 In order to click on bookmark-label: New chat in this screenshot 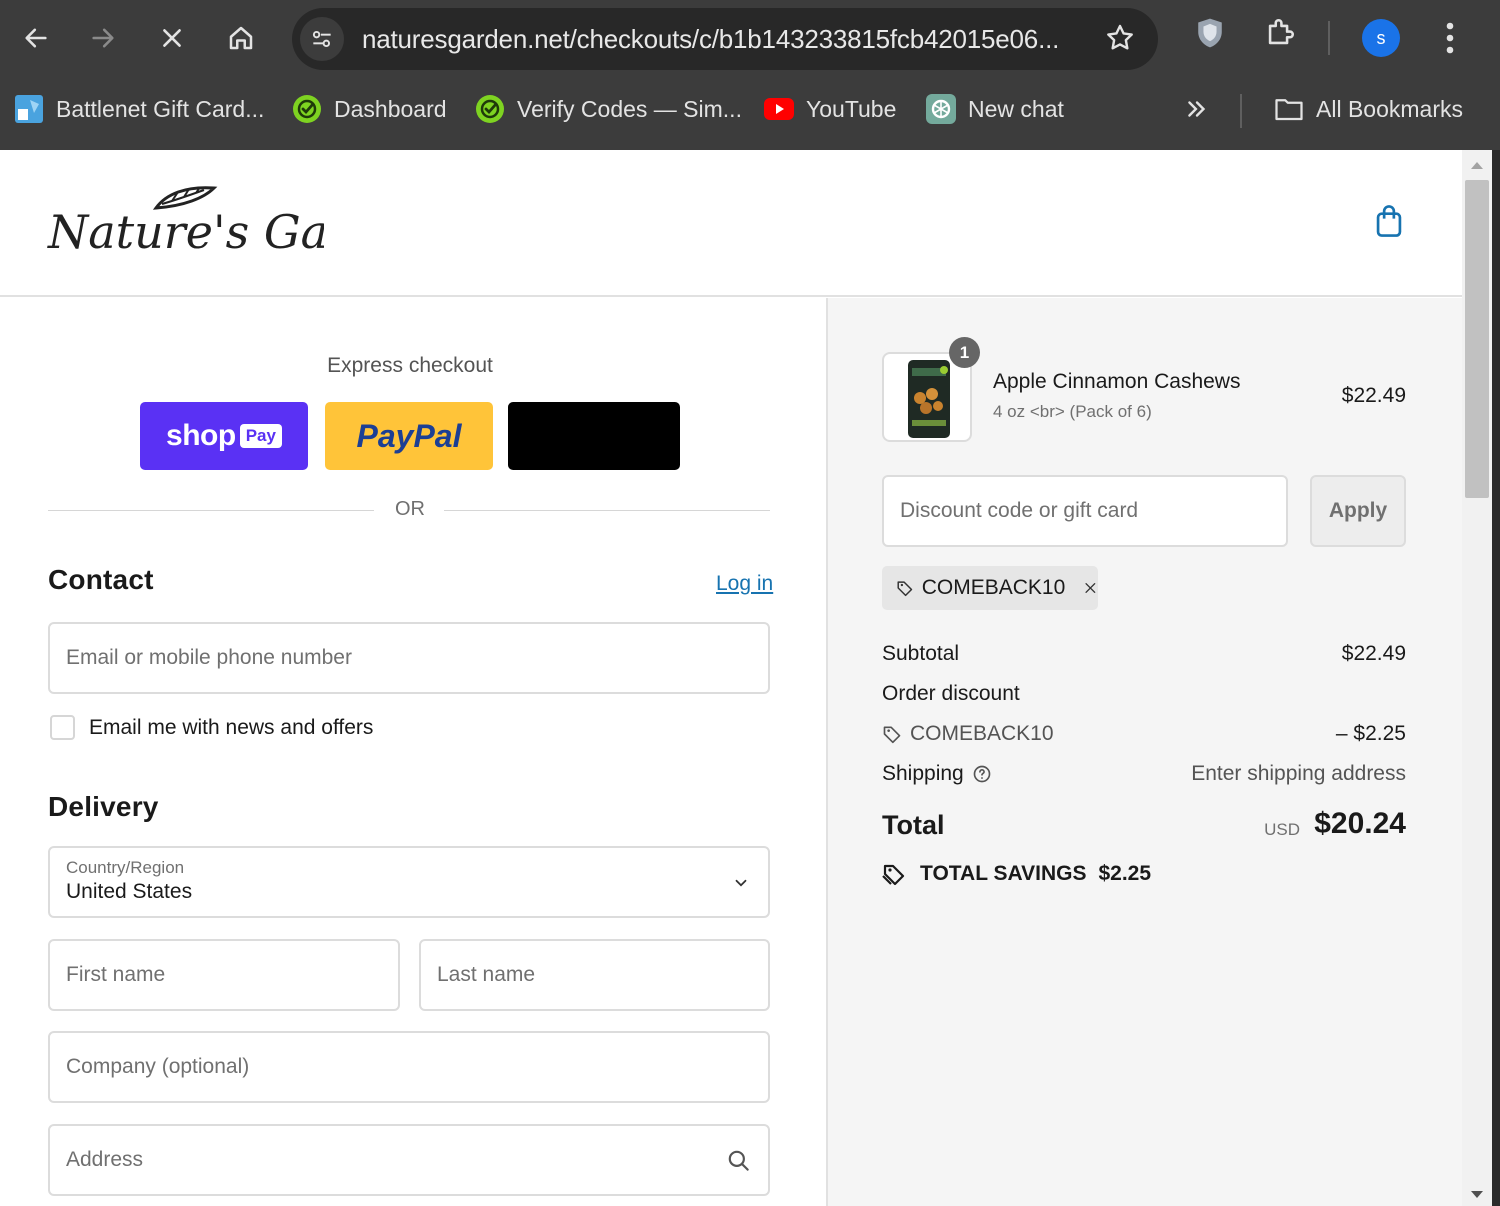, I will do `click(1016, 108)`.